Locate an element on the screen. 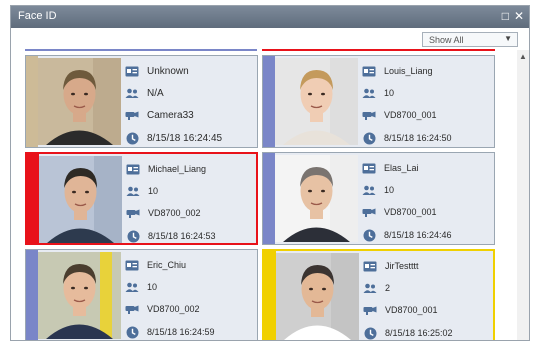  card-name-row: Elas_Lai is located at coordinates (390, 168).